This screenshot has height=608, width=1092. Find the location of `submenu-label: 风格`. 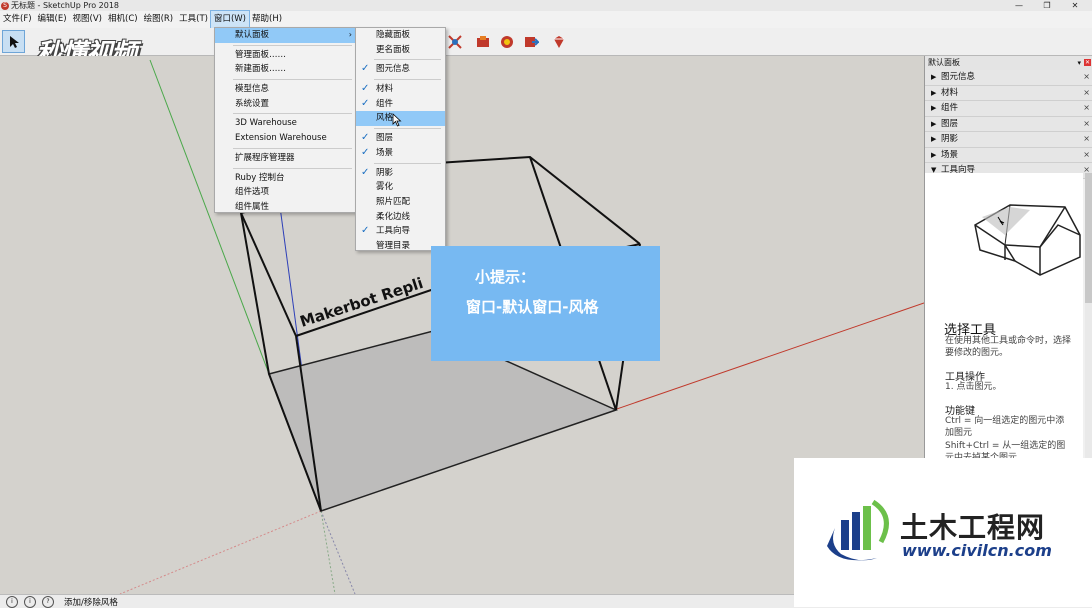

submenu-label: 风格 is located at coordinates (385, 118).